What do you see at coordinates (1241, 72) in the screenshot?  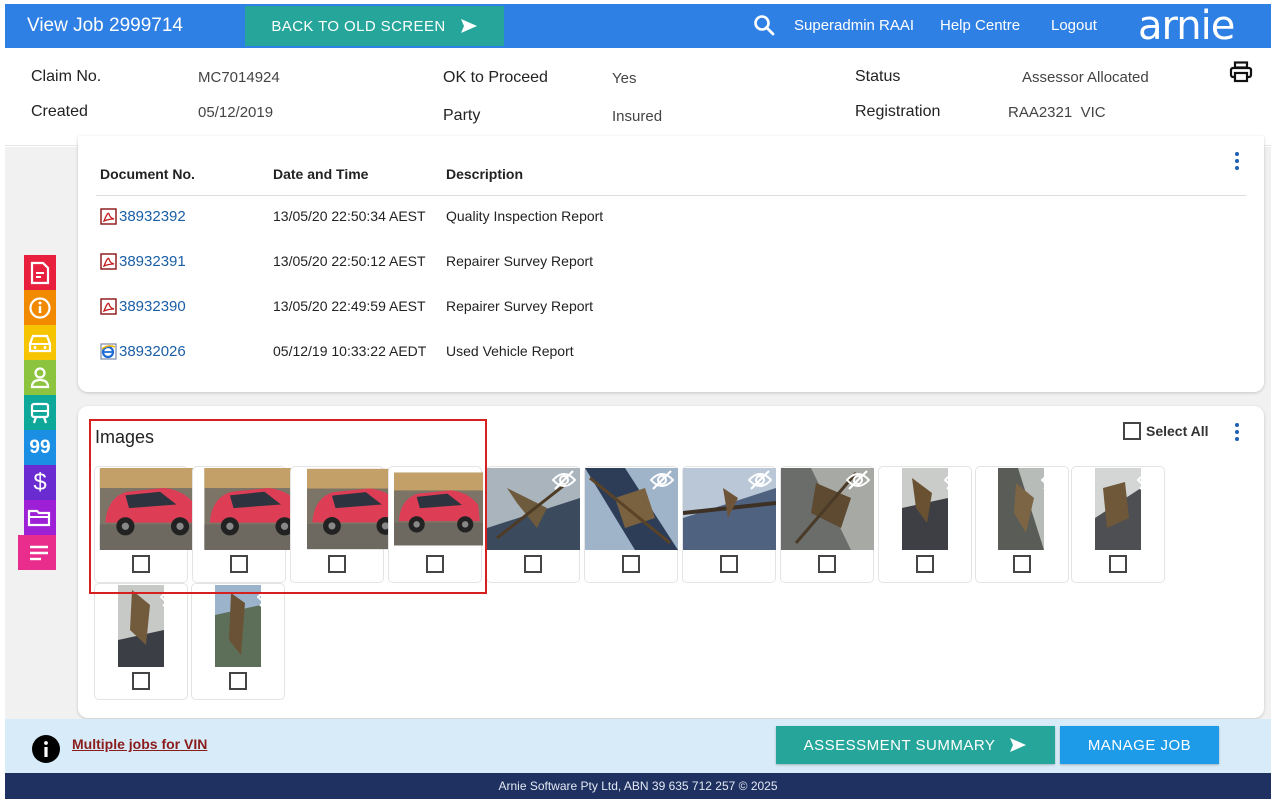 I see `print-icon` at bounding box center [1241, 72].